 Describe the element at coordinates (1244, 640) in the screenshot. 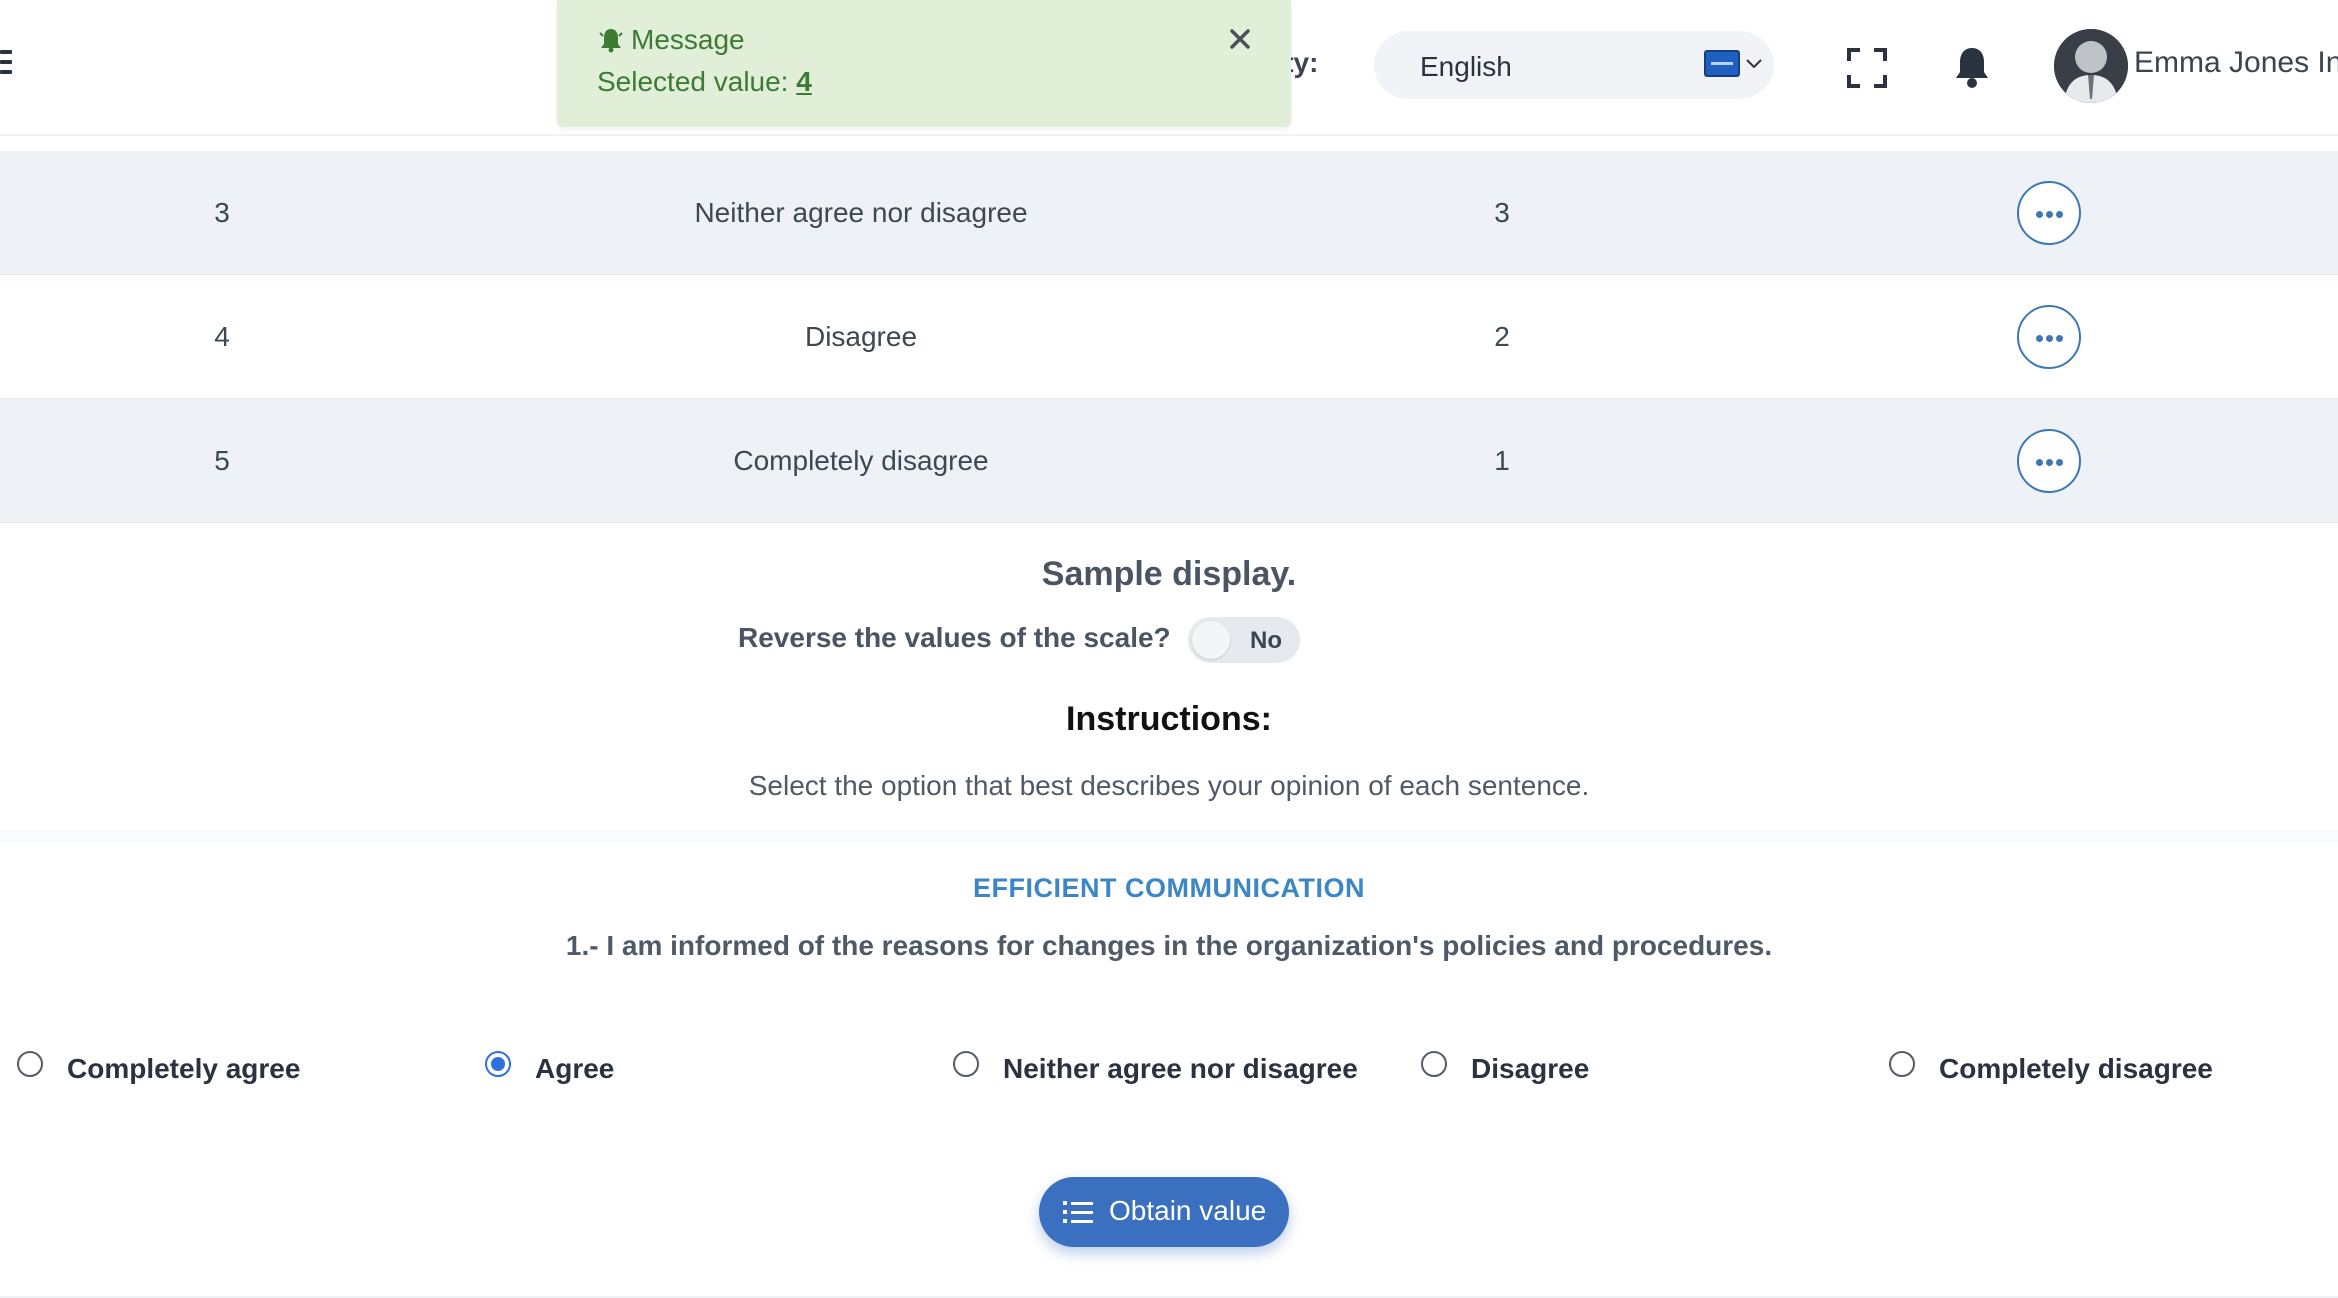

I see `reverse-scale-toggle: No` at that location.